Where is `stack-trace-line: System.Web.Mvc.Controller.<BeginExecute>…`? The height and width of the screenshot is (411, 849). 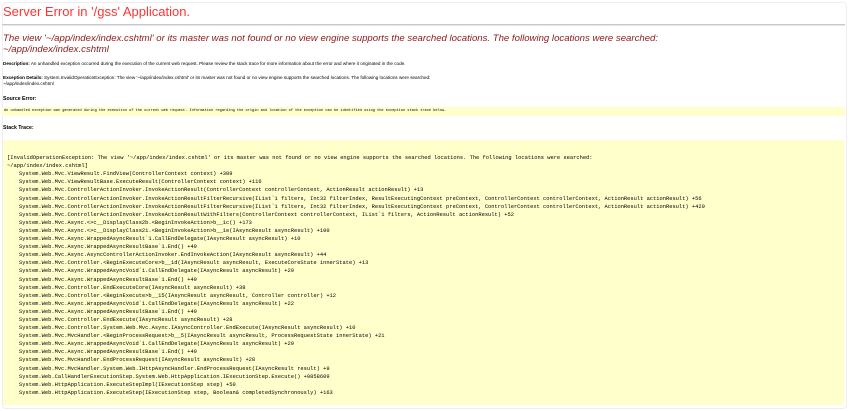
stack-trace-line: System.Web.Mvc.Controller.<BeginExecute>… is located at coordinates (178, 295).